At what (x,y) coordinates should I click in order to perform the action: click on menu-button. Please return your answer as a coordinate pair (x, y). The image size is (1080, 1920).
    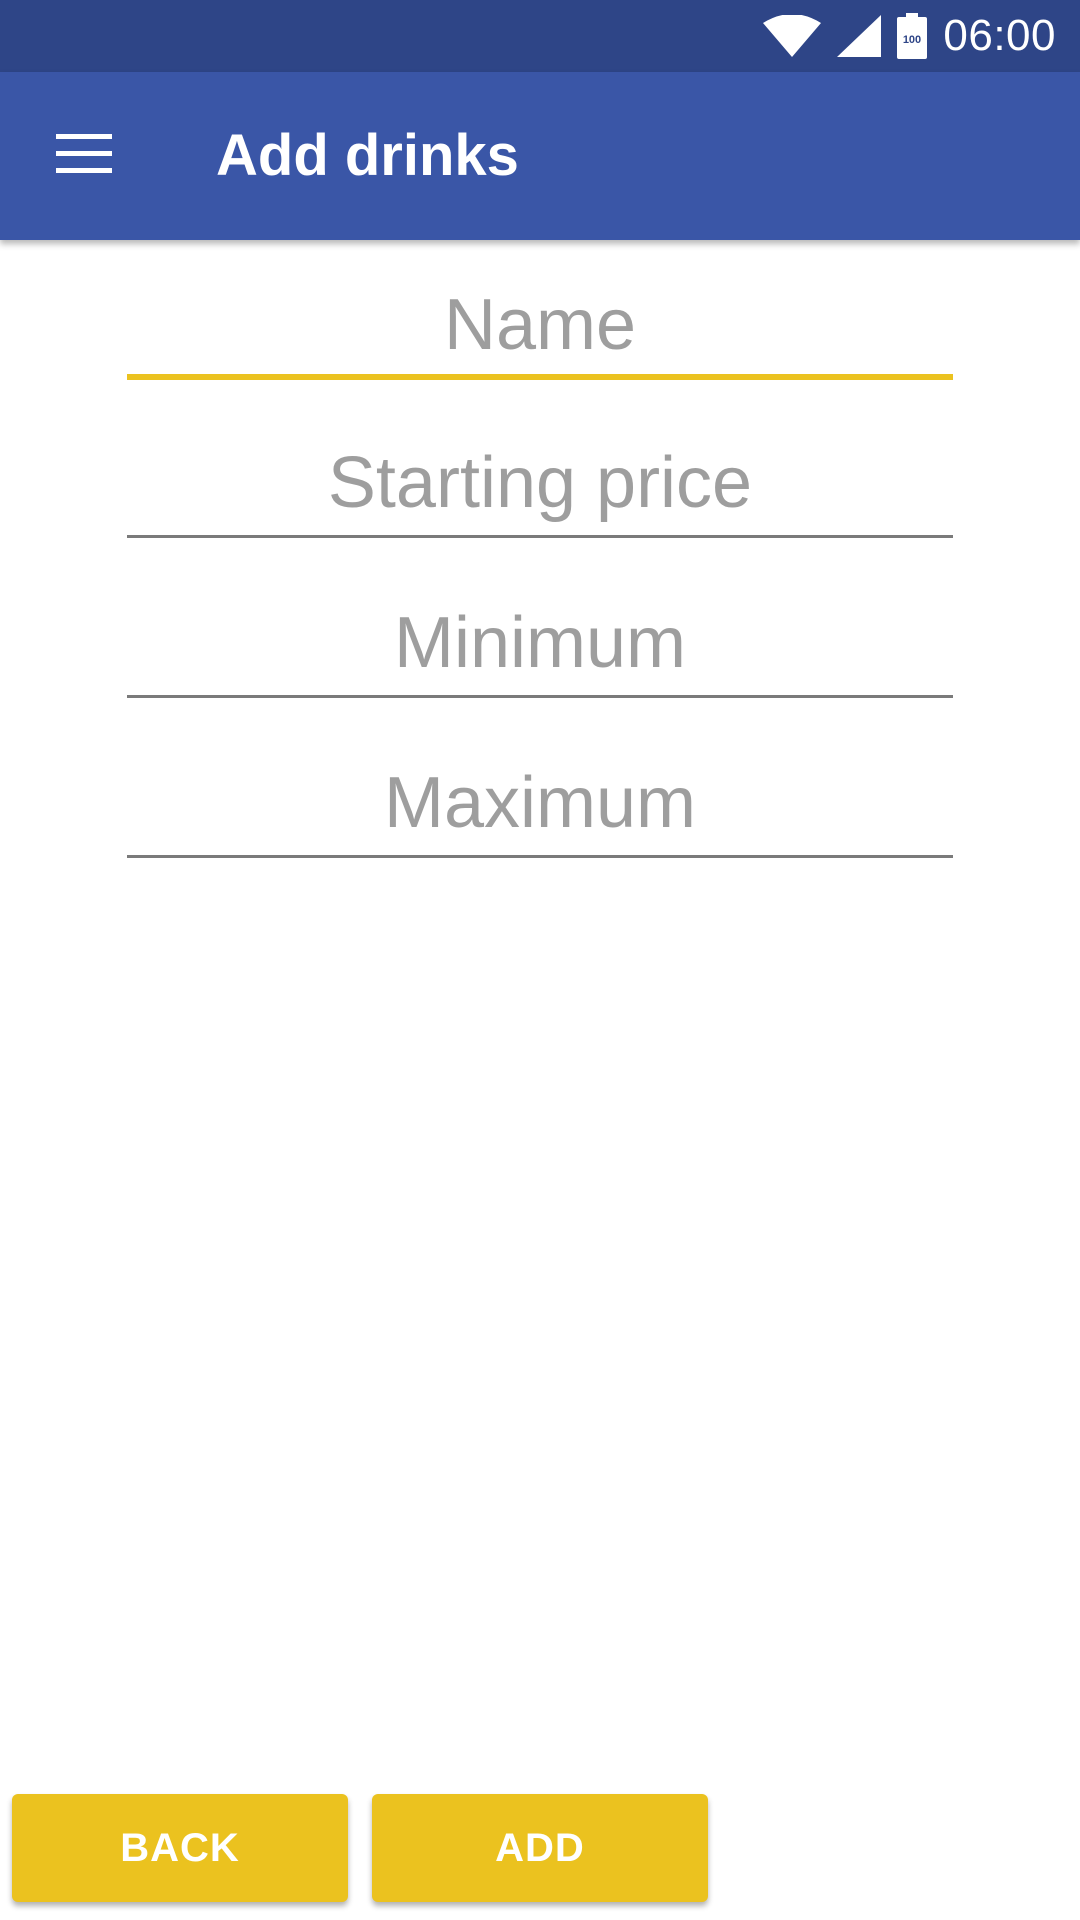
    Looking at the image, I should click on (84, 156).